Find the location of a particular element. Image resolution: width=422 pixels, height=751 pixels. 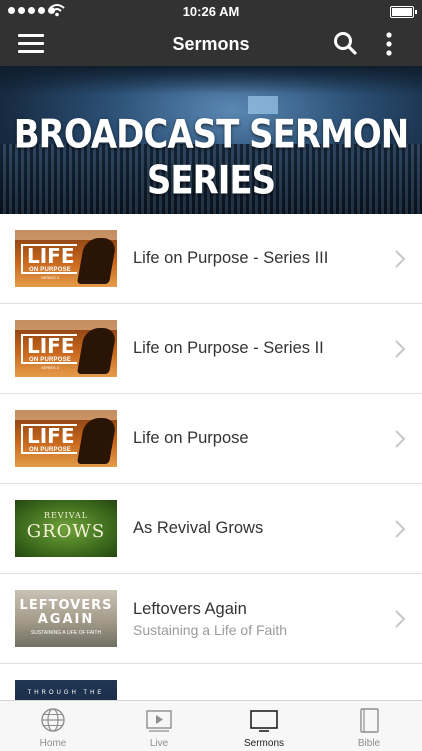

tab-home: Home is located at coordinates (53, 726).